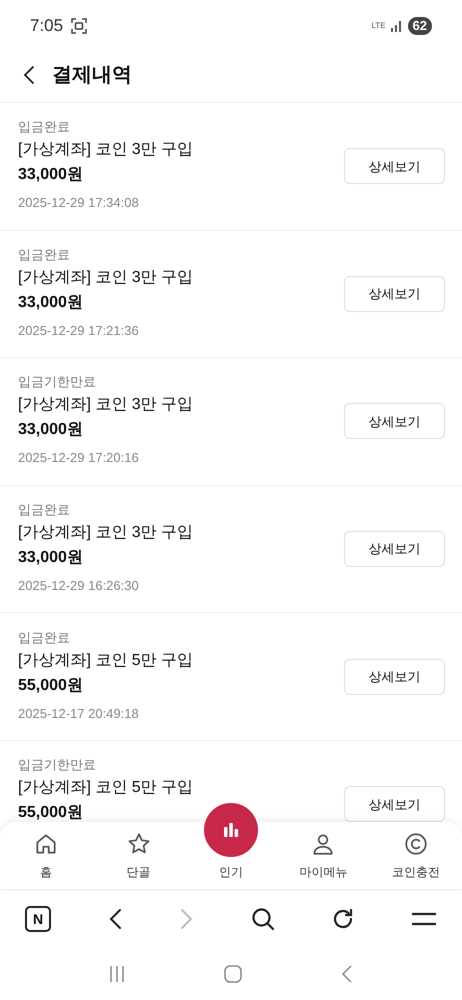 This screenshot has width=462, height=1000. I want to click on payment-date: 2025-12-29 17:34:08, so click(79, 203).